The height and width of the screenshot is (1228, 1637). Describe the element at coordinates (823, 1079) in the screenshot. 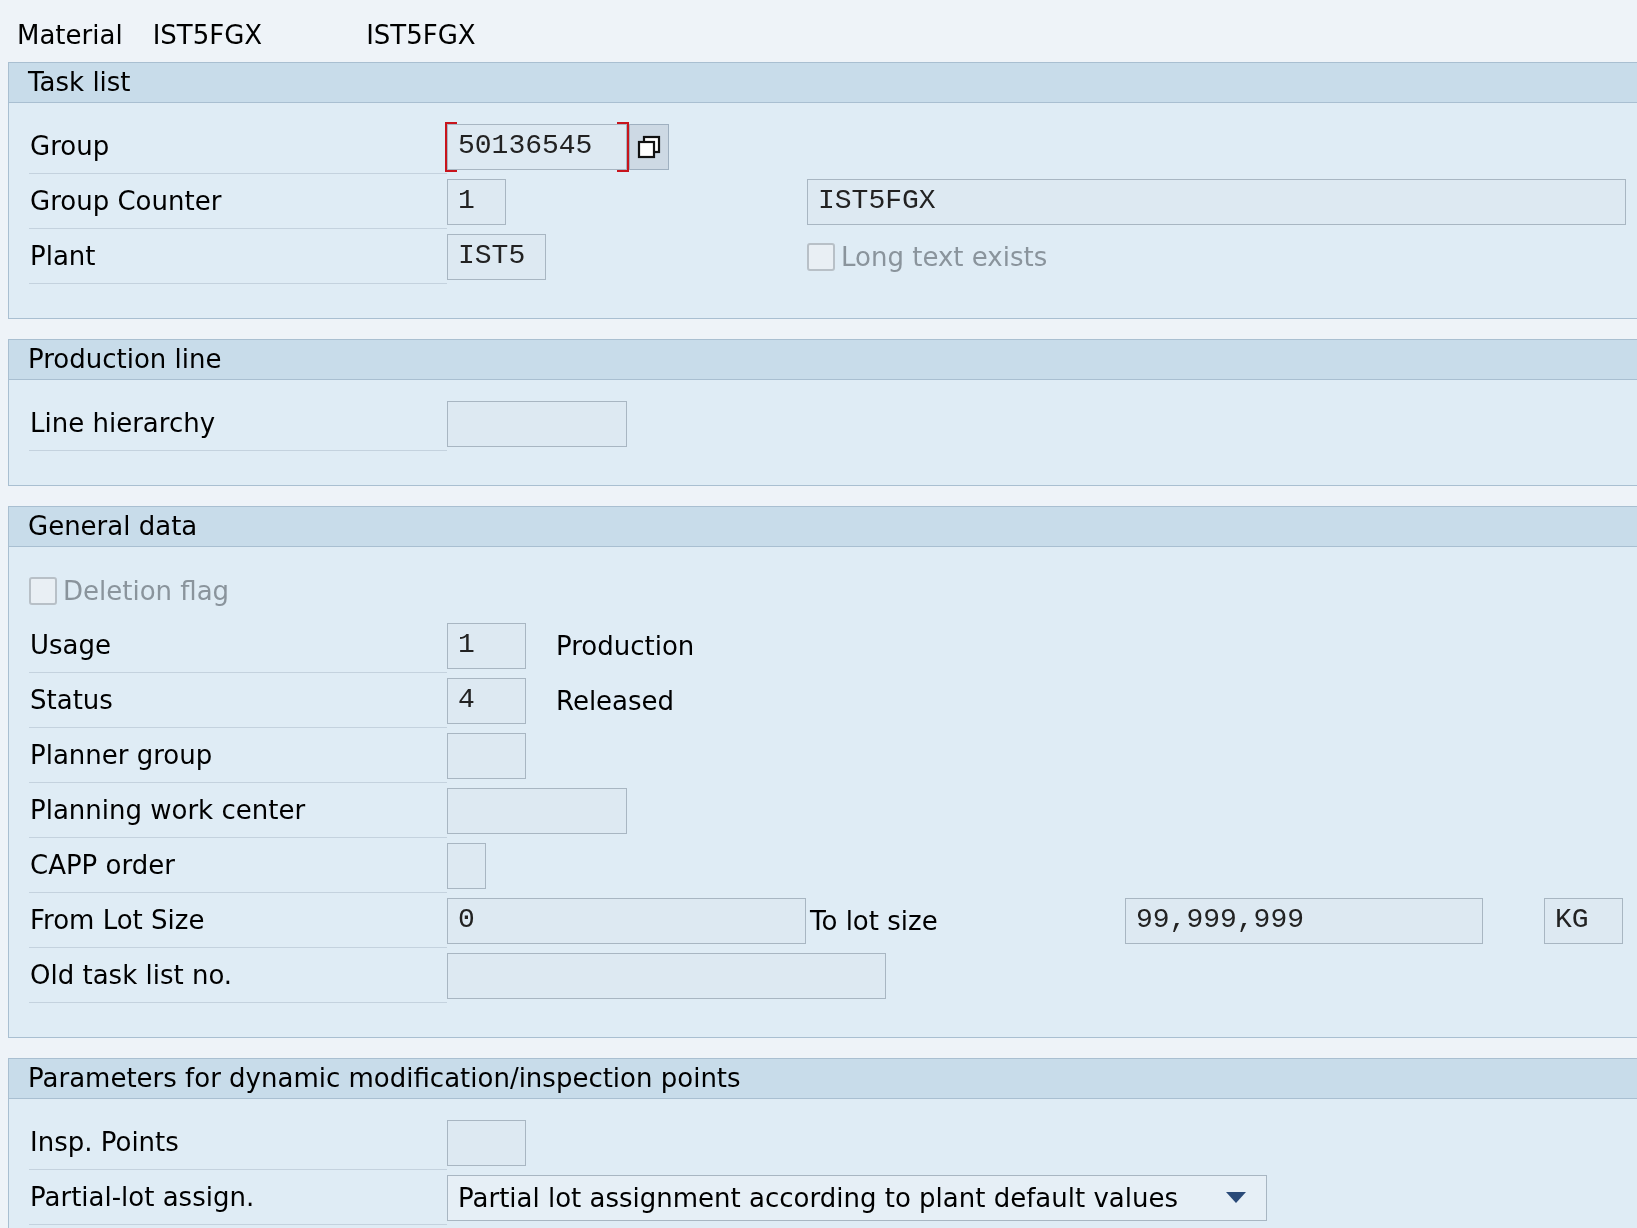

I see `section-title: Parameters for dynamic modification/inspection points` at that location.